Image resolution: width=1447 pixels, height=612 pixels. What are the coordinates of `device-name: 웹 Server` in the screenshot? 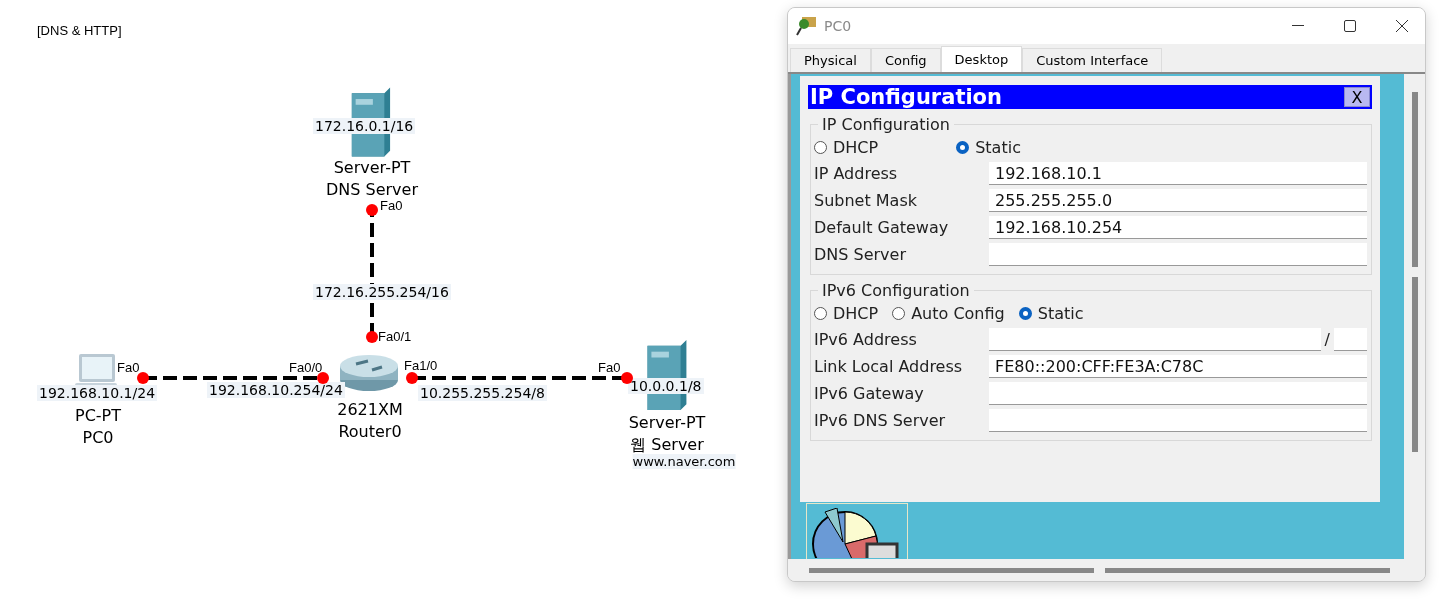 It's located at (667, 445).